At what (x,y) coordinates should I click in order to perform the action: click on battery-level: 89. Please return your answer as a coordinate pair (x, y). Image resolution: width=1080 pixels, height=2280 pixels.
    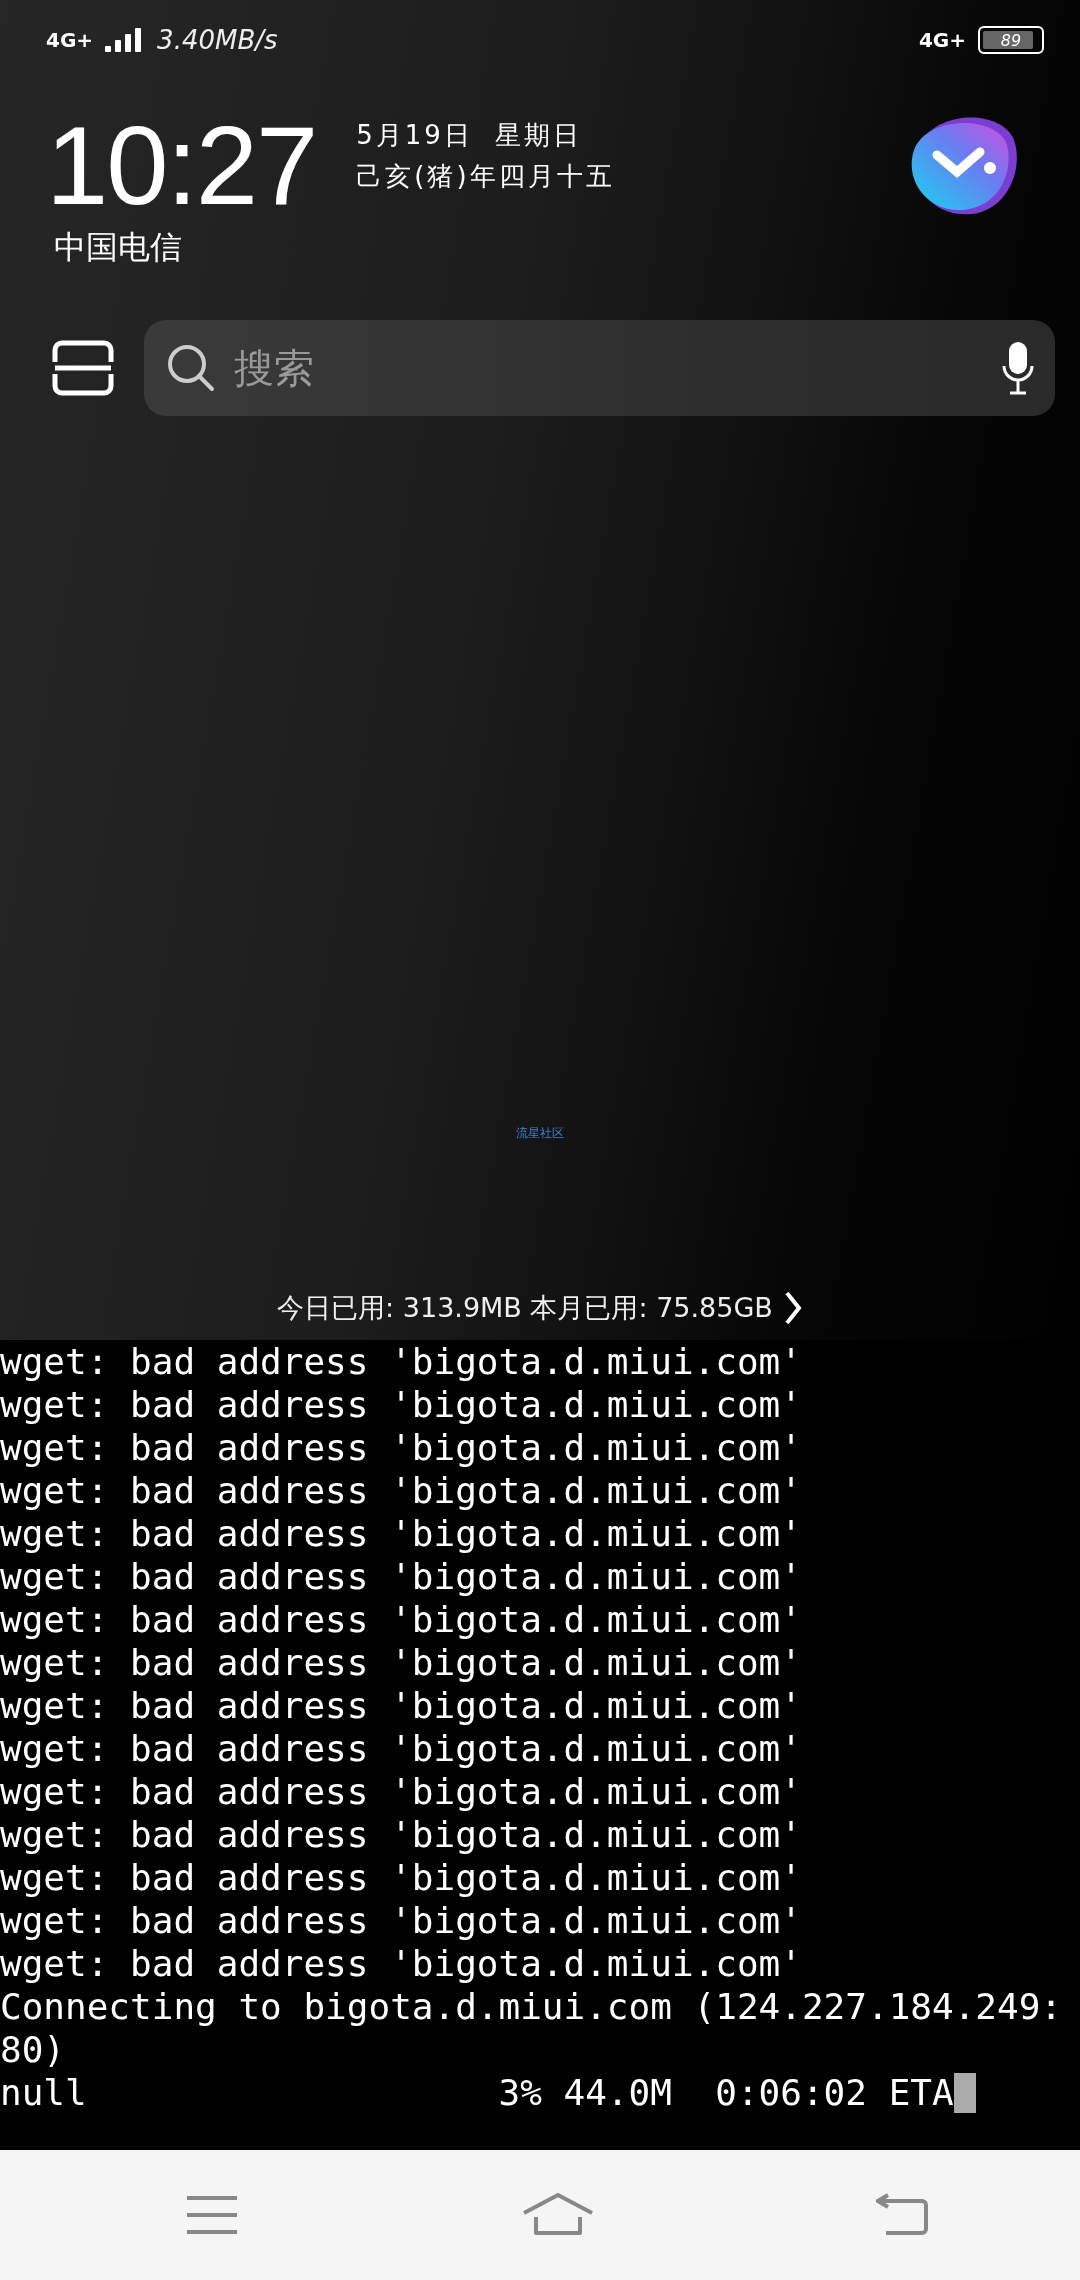
    Looking at the image, I should click on (1011, 40).